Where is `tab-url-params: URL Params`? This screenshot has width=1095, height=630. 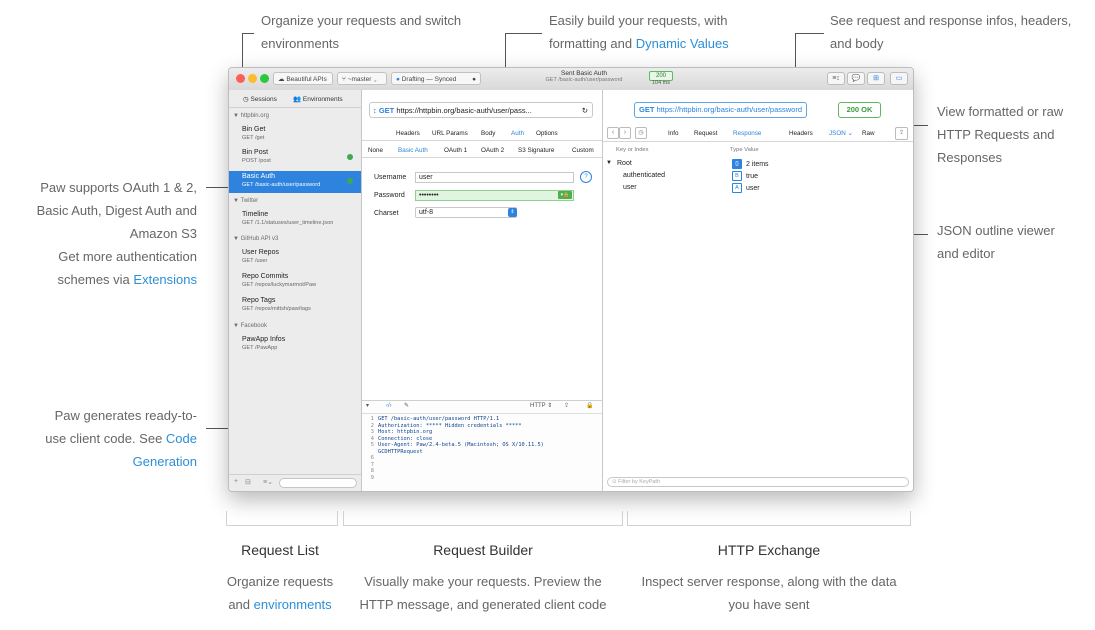
tab-url-params: URL Params is located at coordinates (450, 133).